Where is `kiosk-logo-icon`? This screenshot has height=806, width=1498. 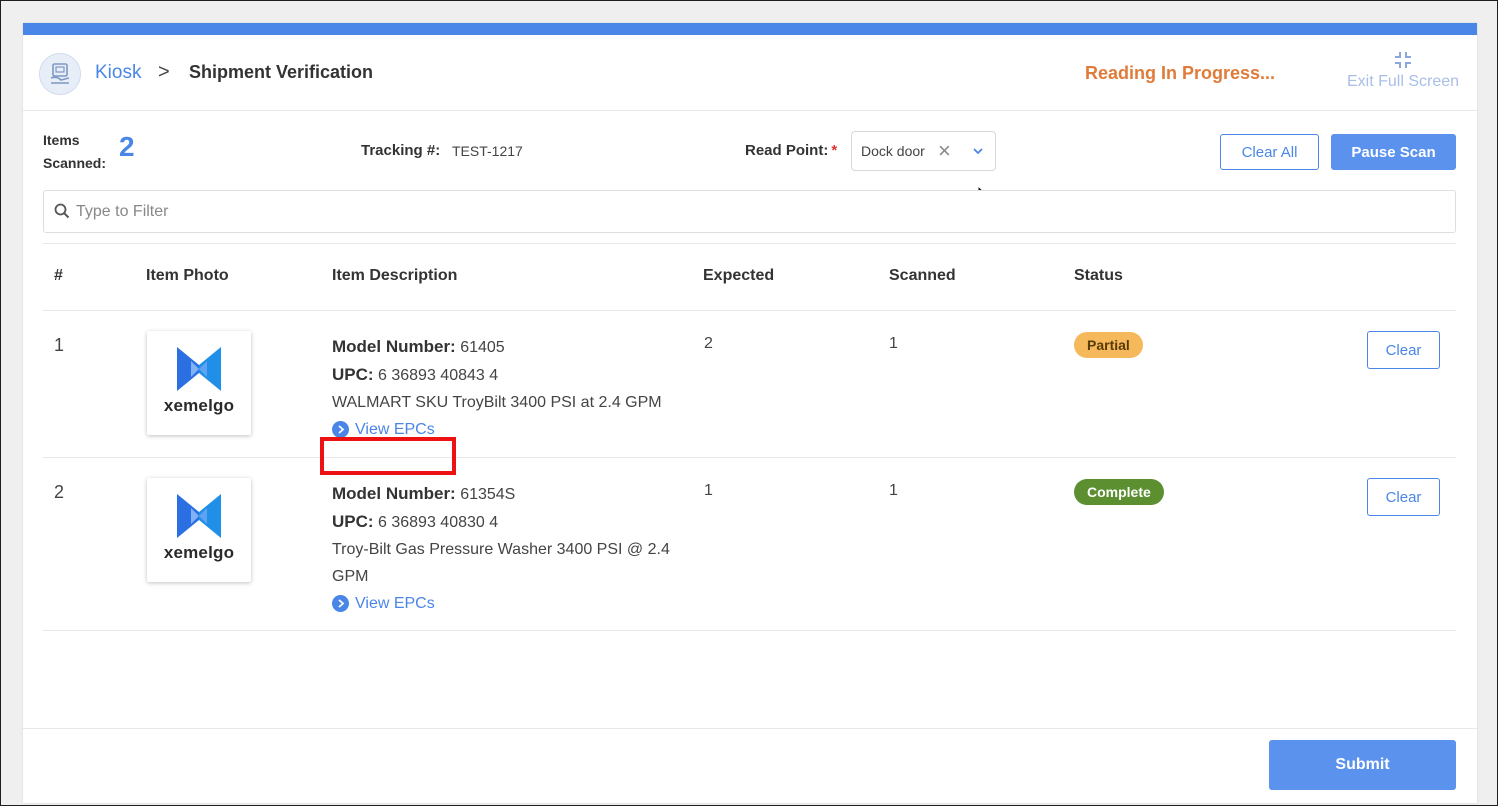 kiosk-logo-icon is located at coordinates (60, 74).